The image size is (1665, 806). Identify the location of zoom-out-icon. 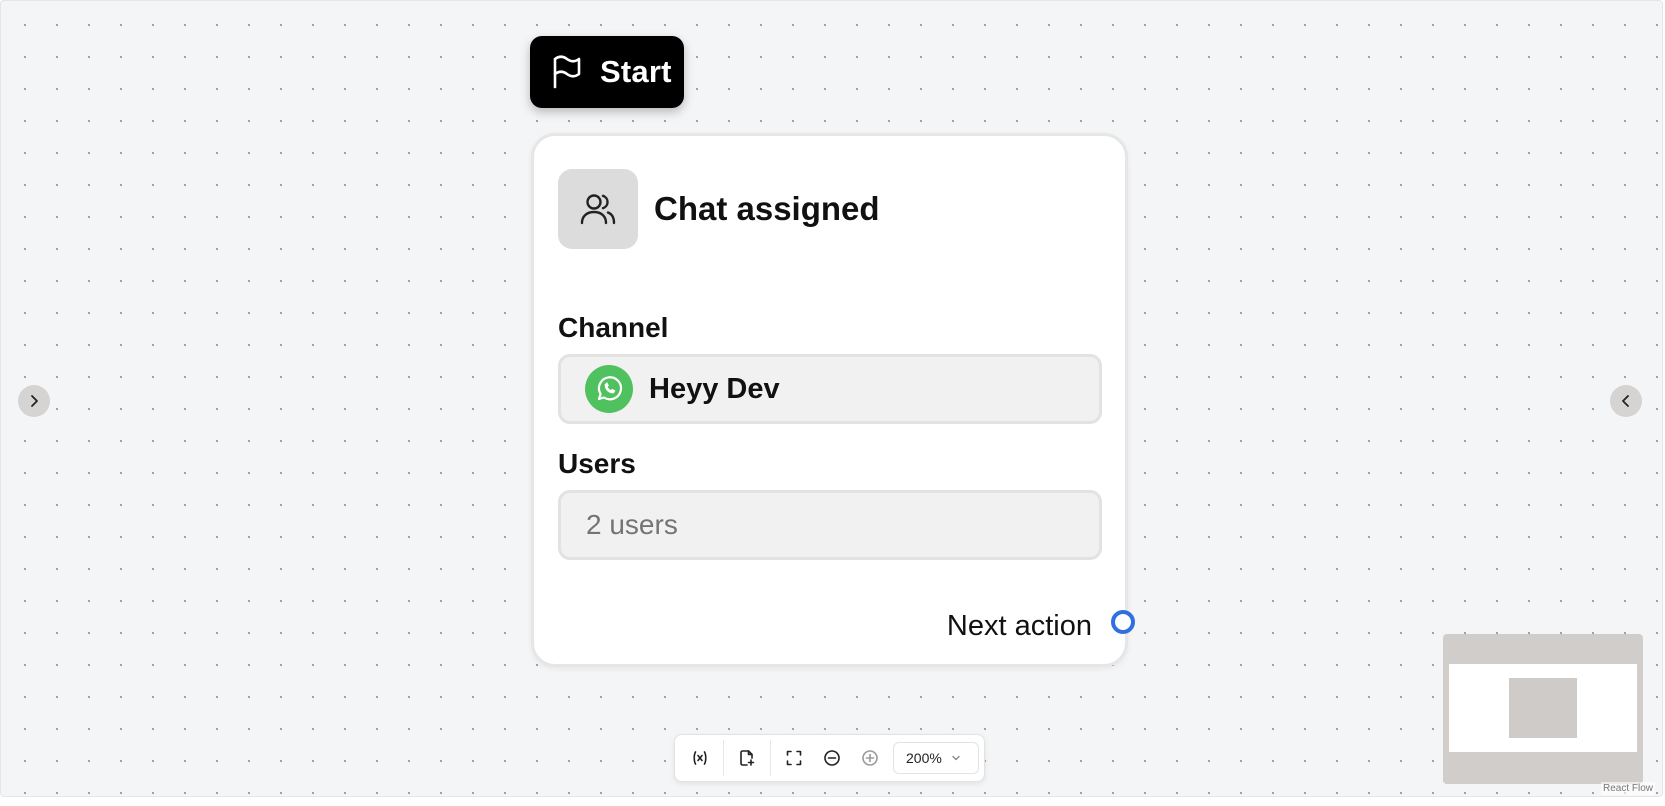
(832, 758).